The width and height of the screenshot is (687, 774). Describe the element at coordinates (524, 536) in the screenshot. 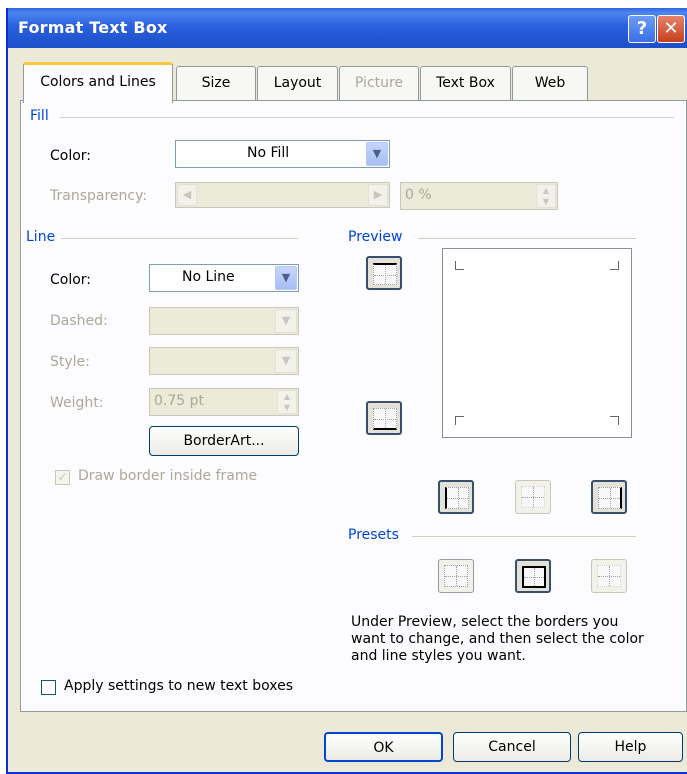

I see `presets-separator` at that location.